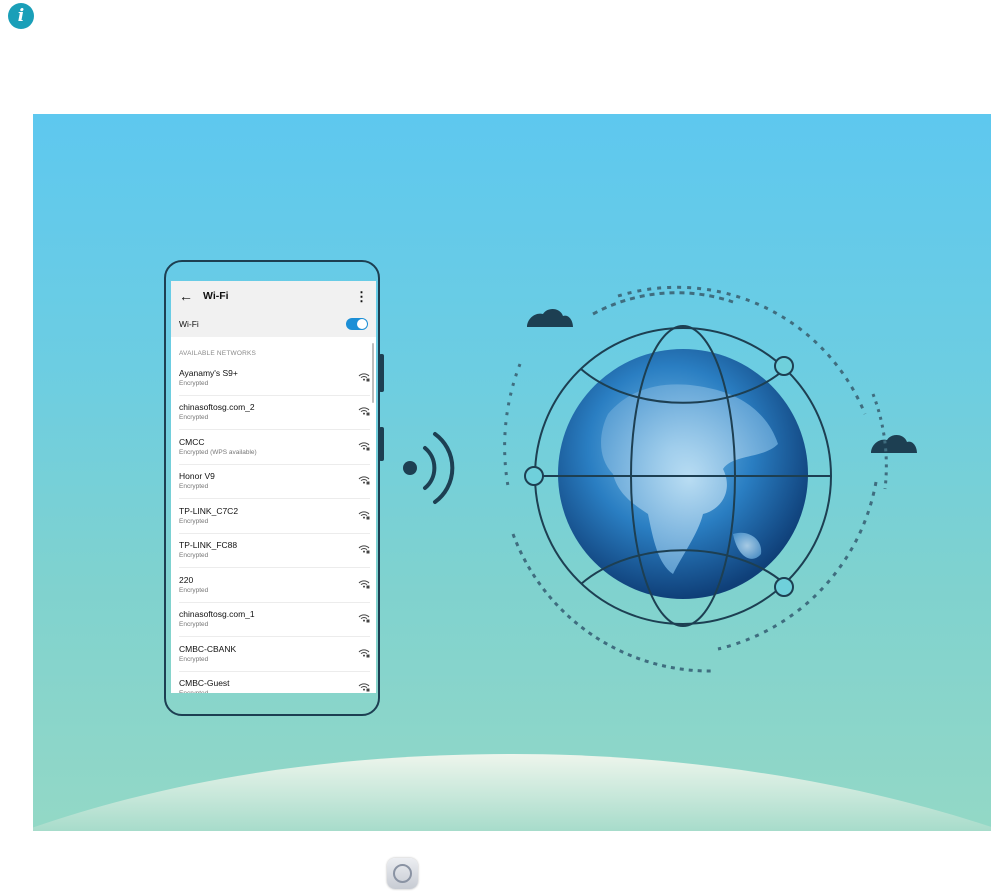 The width and height of the screenshot is (994, 891). I want to click on network-name: CMBC-Guest, so click(204, 683).